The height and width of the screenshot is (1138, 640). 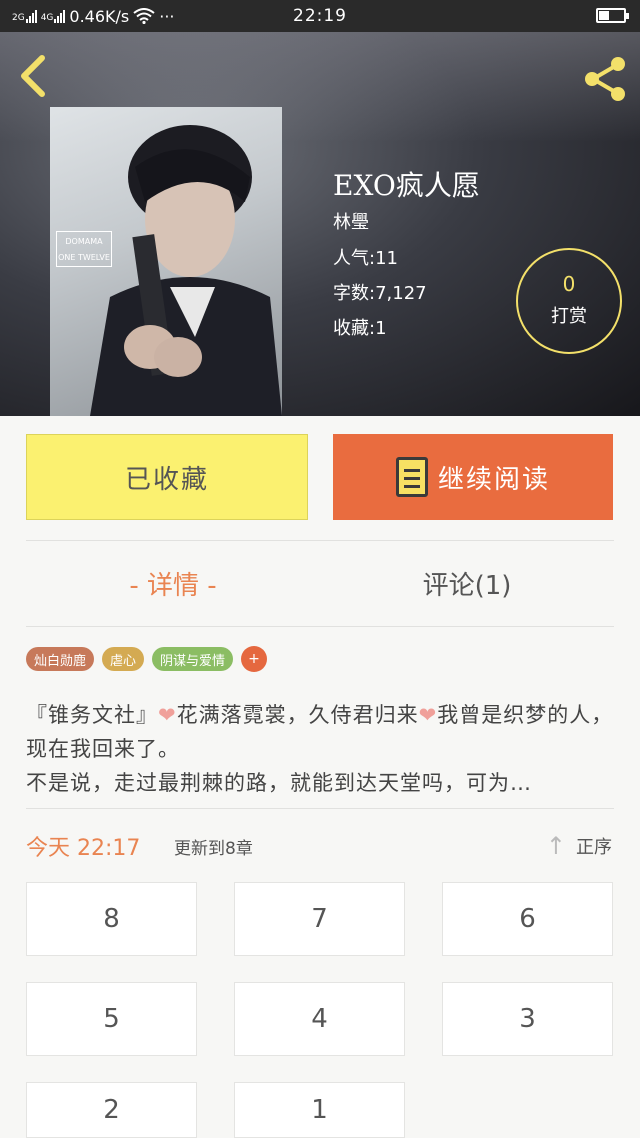 I want to click on continue-reading-label: 继续阅读, so click(x=493, y=479).